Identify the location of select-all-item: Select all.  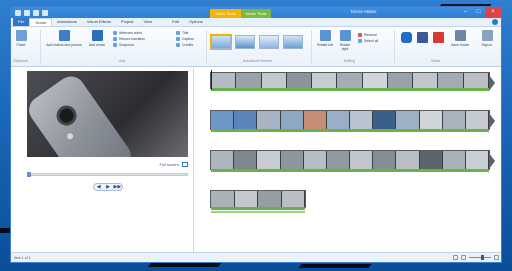
(368, 41).